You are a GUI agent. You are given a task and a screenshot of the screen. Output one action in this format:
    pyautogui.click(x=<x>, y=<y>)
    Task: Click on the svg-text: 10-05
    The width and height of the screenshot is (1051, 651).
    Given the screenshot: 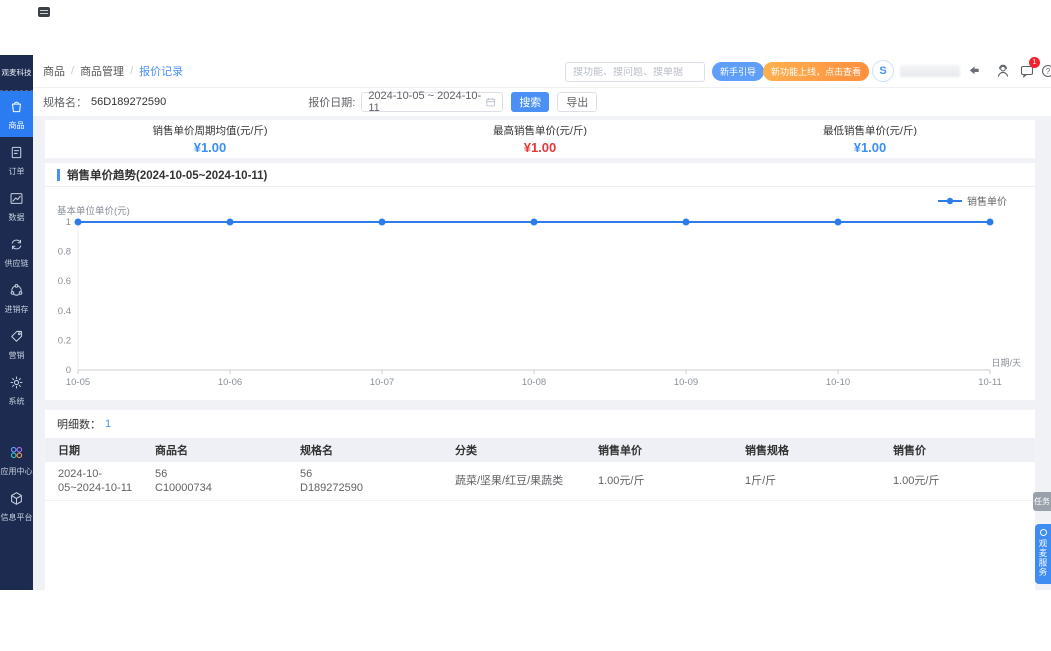 What is the action you would take?
    pyautogui.click(x=78, y=382)
    